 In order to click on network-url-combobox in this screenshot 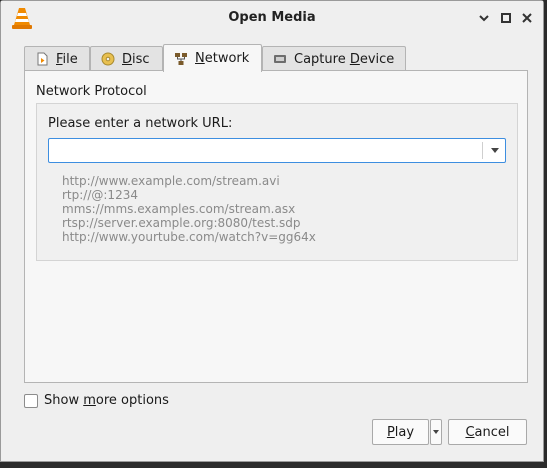, I will do `click(277, 150)`.